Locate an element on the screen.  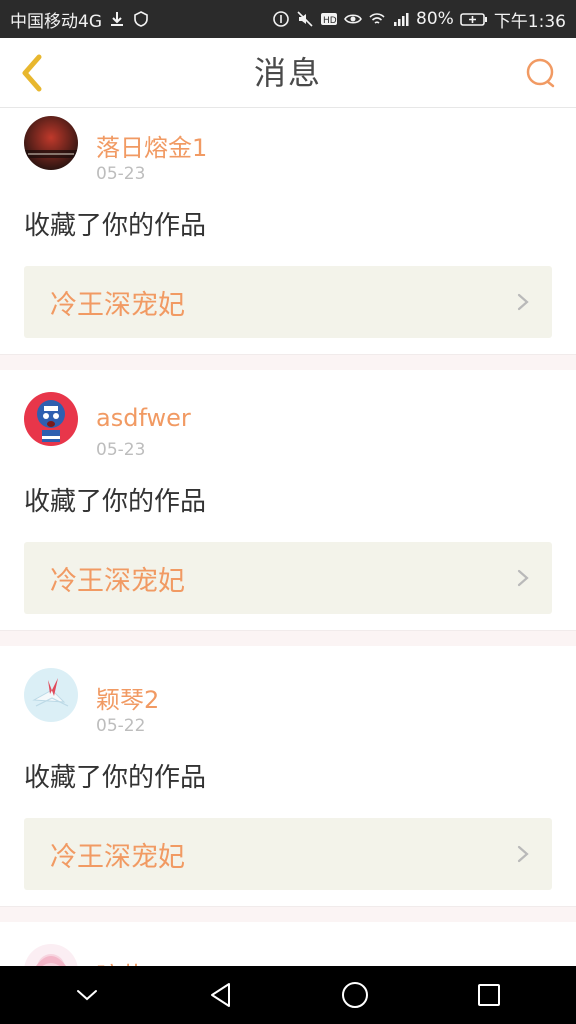
search-button is located at coordinates (541, 73).